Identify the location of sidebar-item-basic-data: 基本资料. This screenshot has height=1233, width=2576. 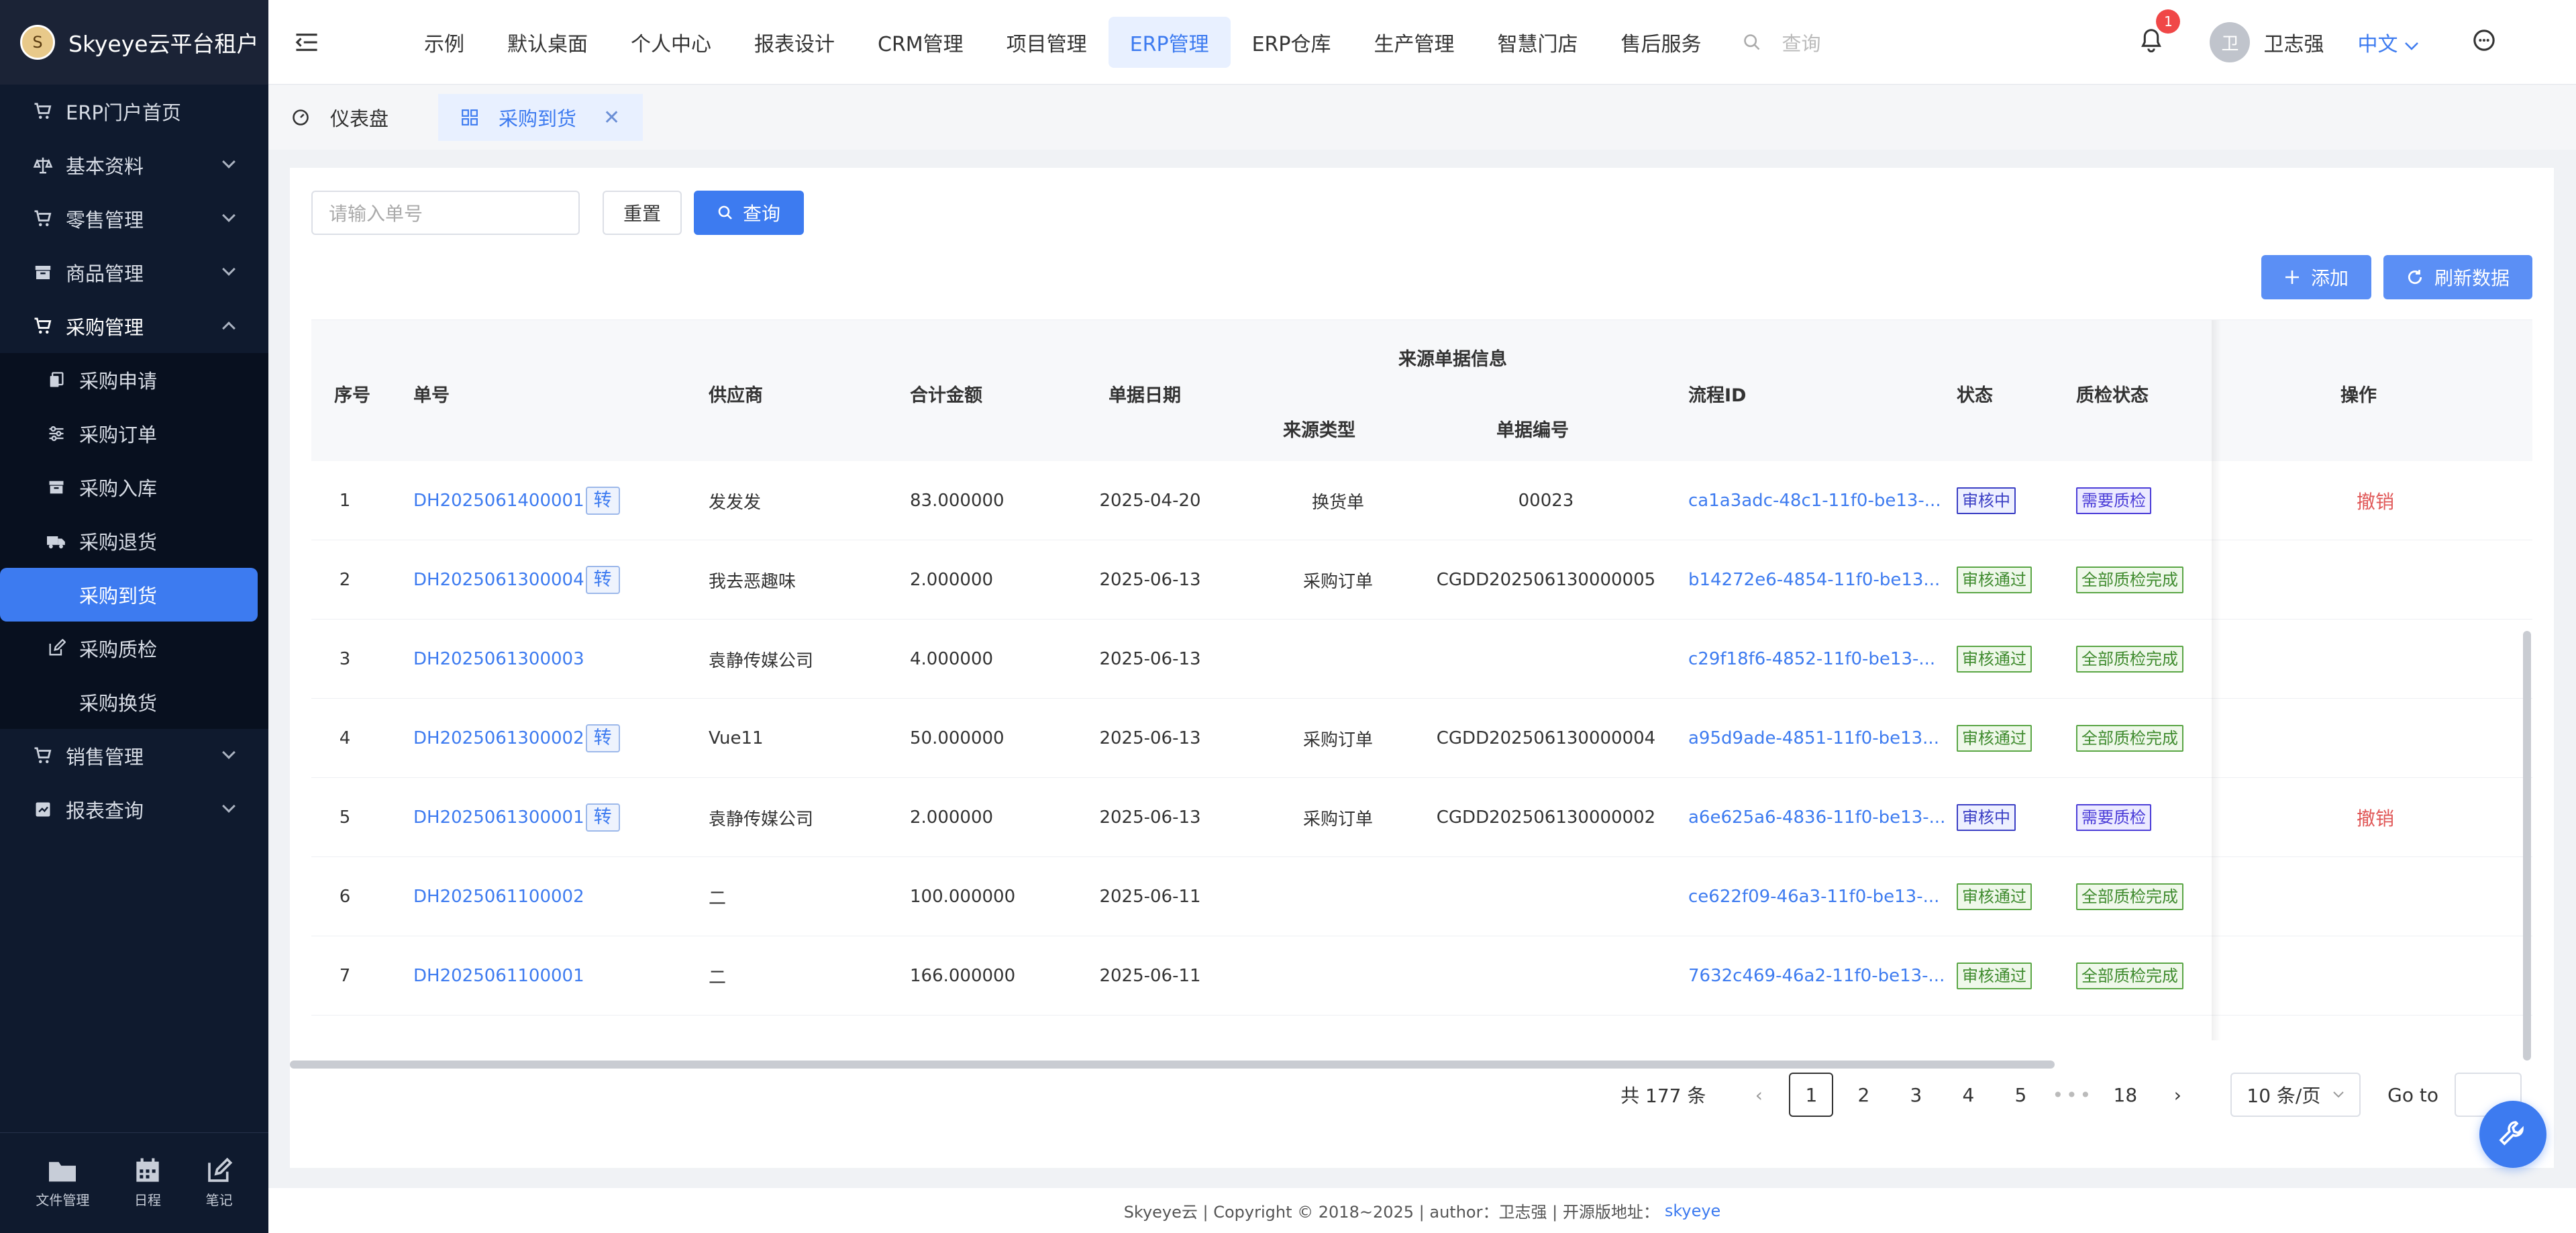
(134, 165).